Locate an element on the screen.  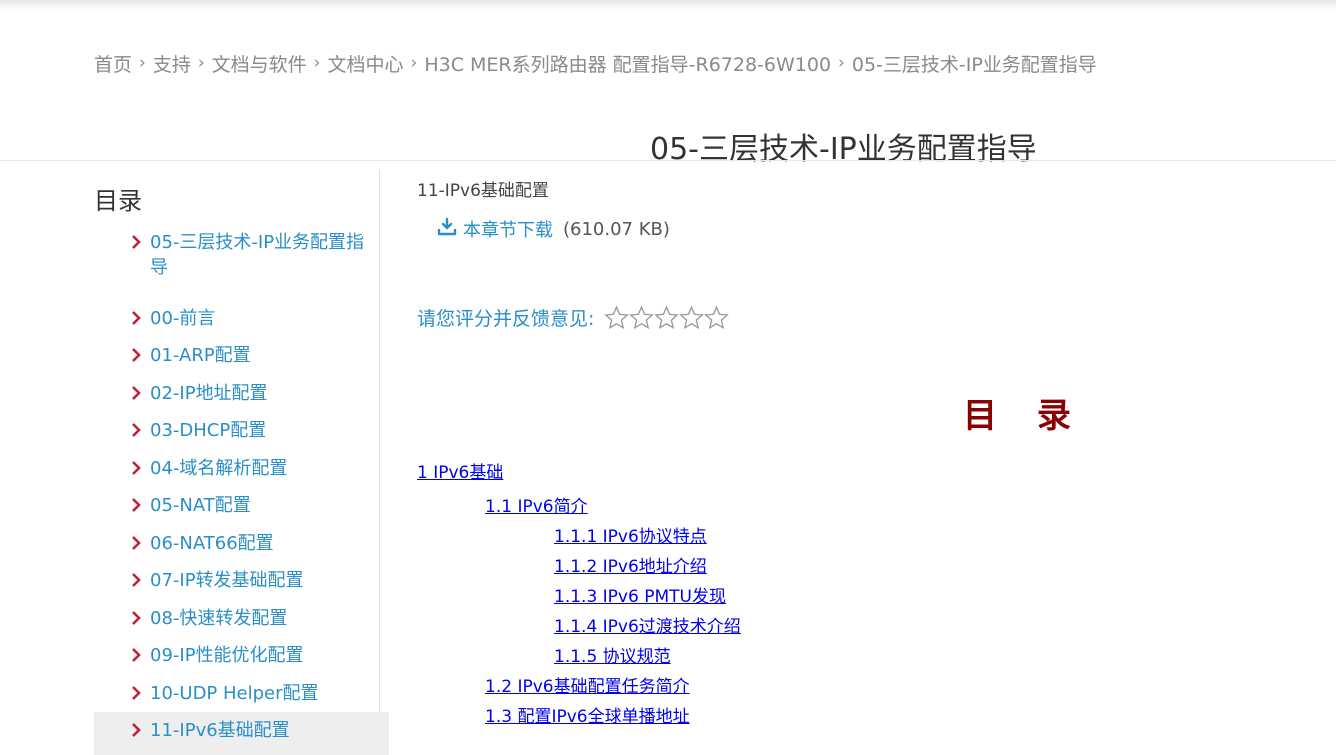
title-divider is located at coordinates (668, 160).